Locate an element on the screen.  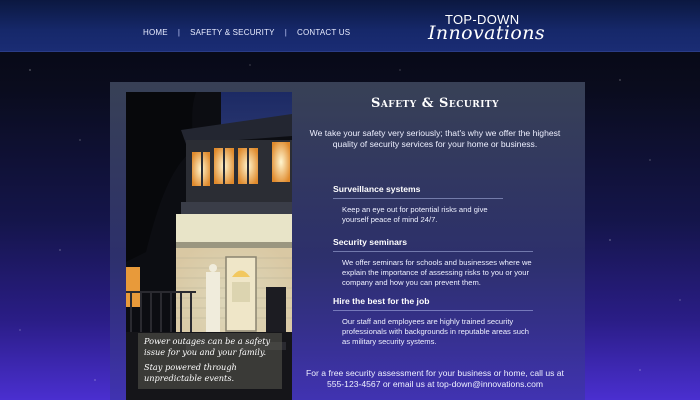
site-logo: TOP-DOWN Innovations is located at coordinates (485, 27).